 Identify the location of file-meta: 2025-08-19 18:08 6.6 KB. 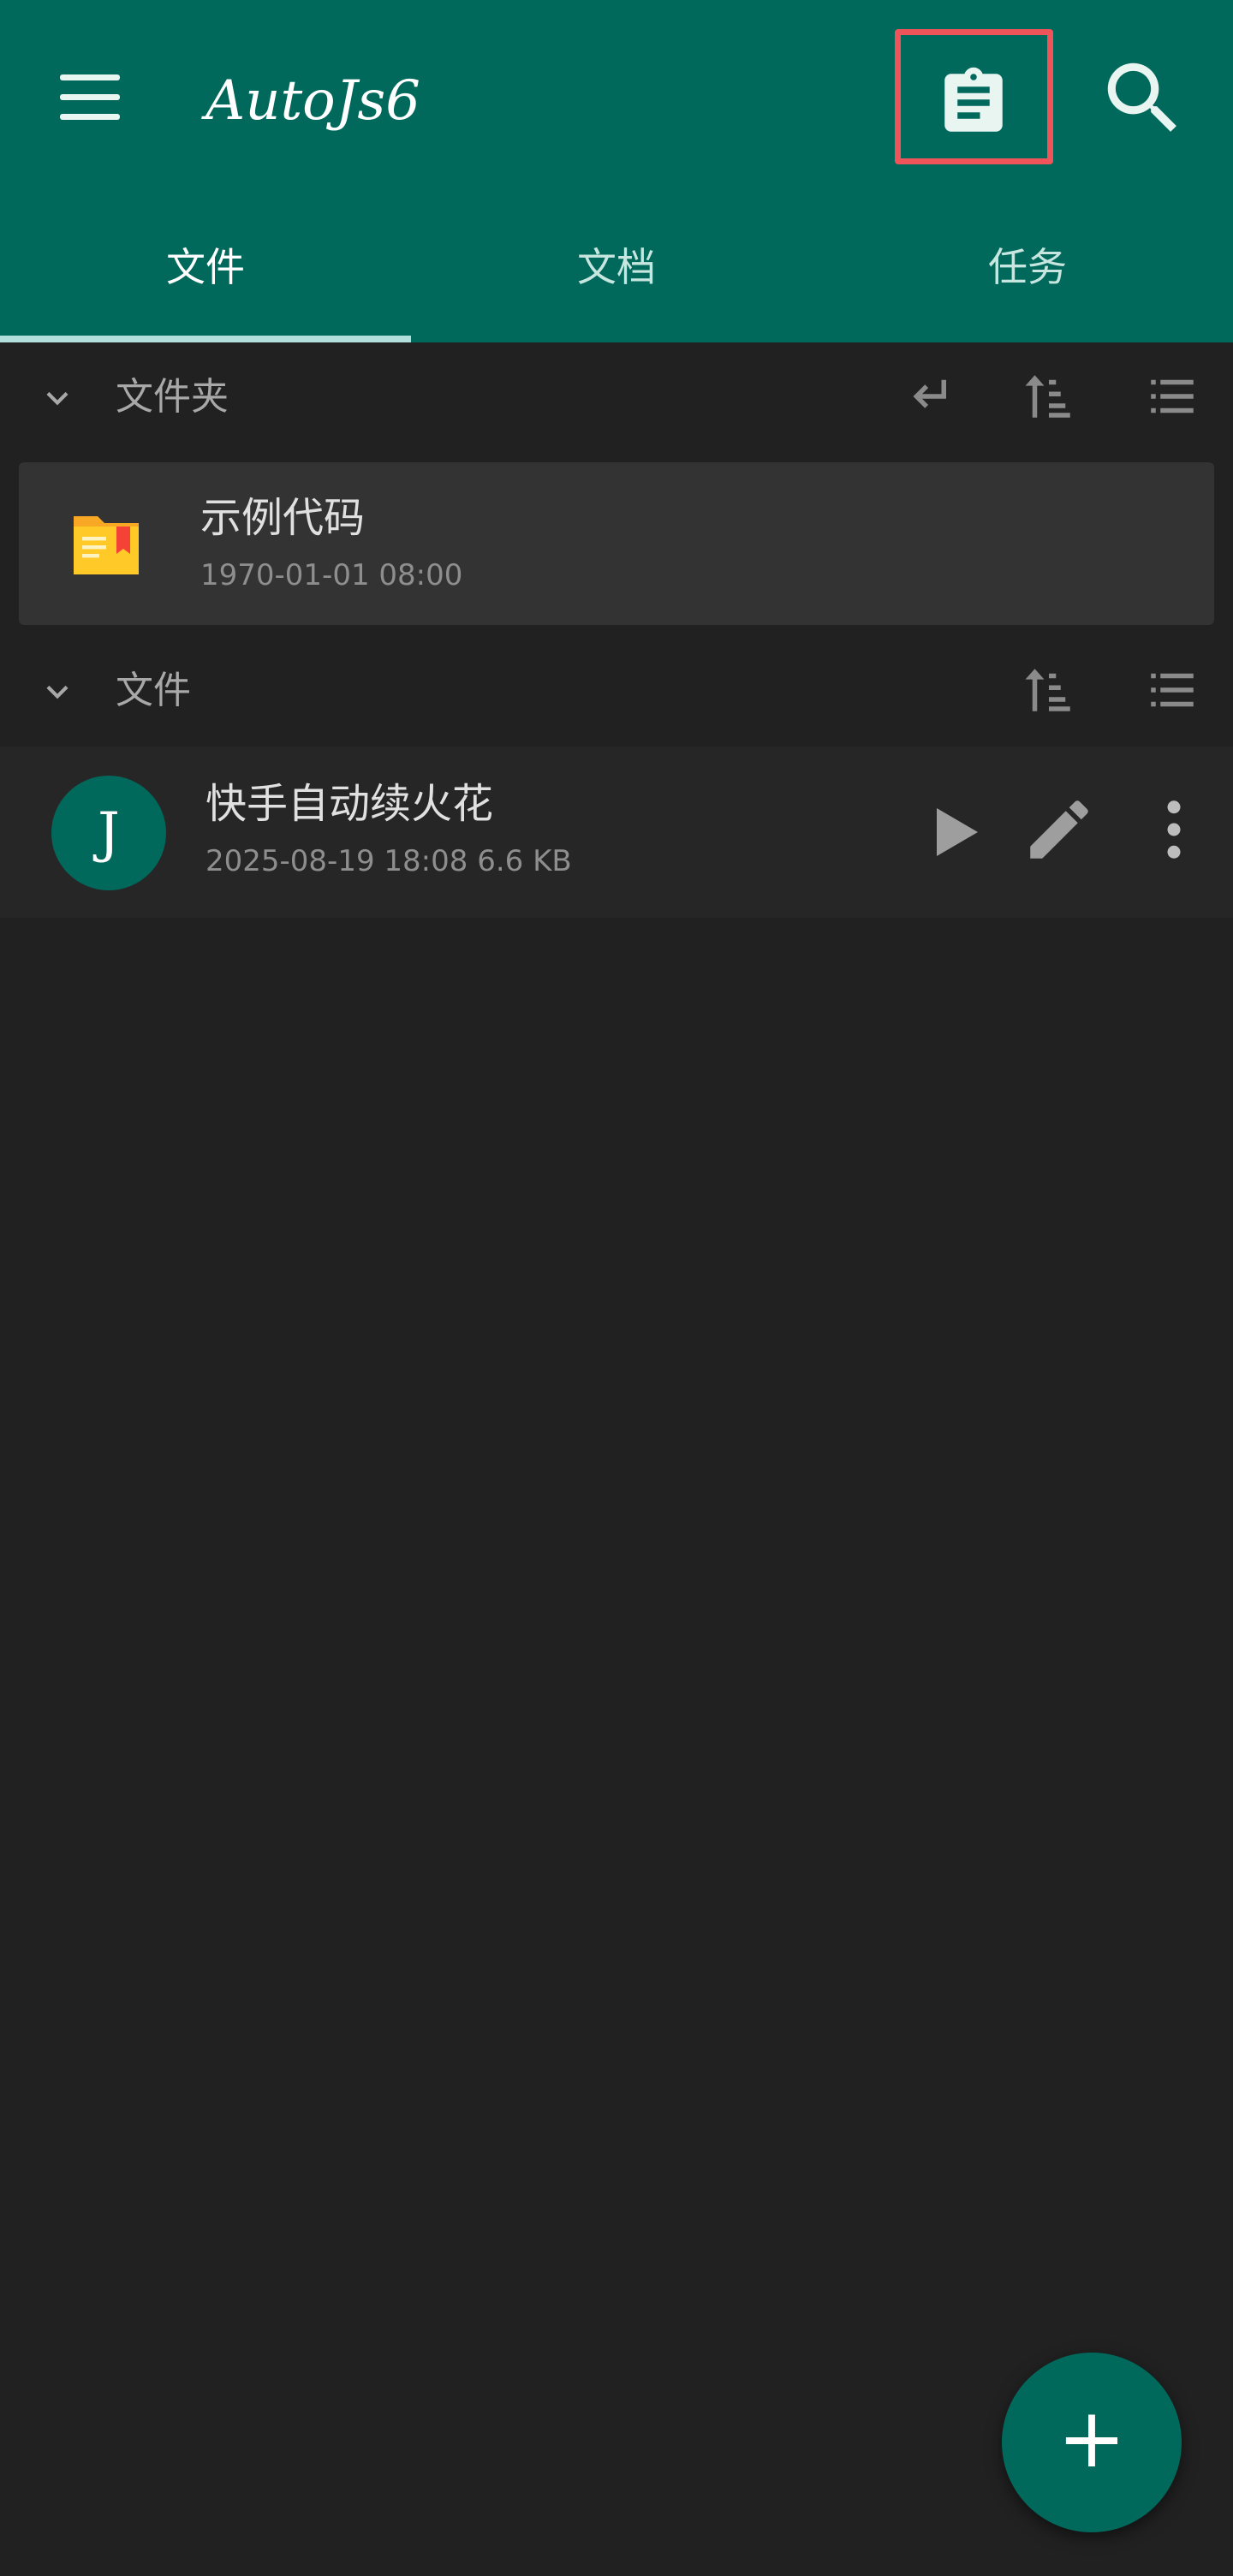
(389, 861).